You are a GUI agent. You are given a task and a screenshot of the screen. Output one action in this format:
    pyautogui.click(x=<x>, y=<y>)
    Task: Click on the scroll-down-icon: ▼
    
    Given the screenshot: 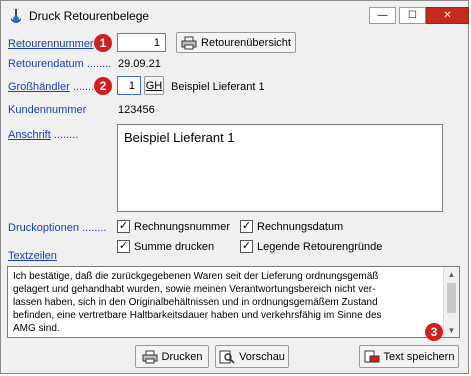 What is the action you would take?
    pyautogui.click(x=451, y=330)
    